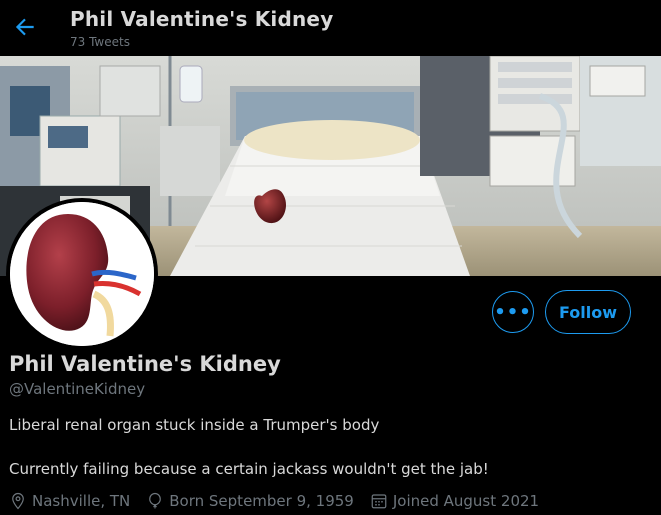  I want to click on kidney-illustration, so click(82, 274).